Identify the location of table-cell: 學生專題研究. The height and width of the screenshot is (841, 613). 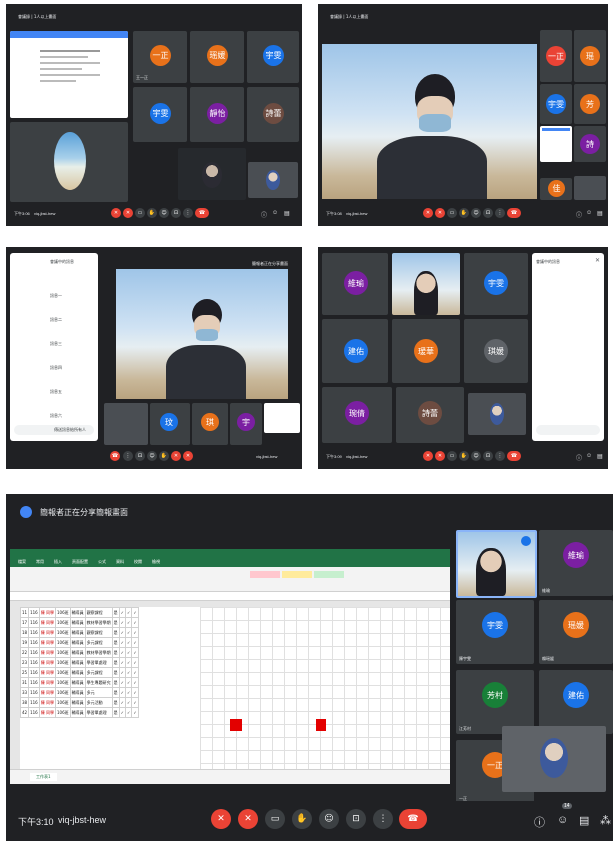
(98, 682).